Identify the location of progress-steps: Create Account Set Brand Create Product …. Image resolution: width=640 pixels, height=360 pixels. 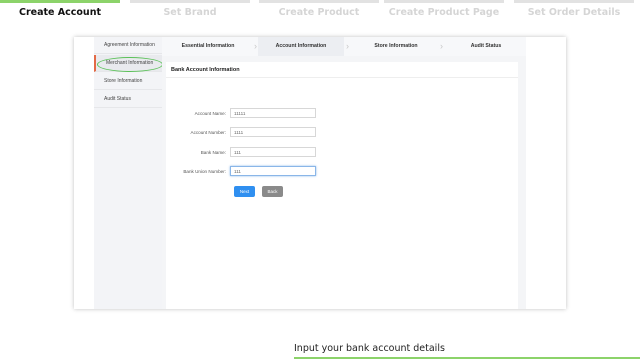
(320, 12).